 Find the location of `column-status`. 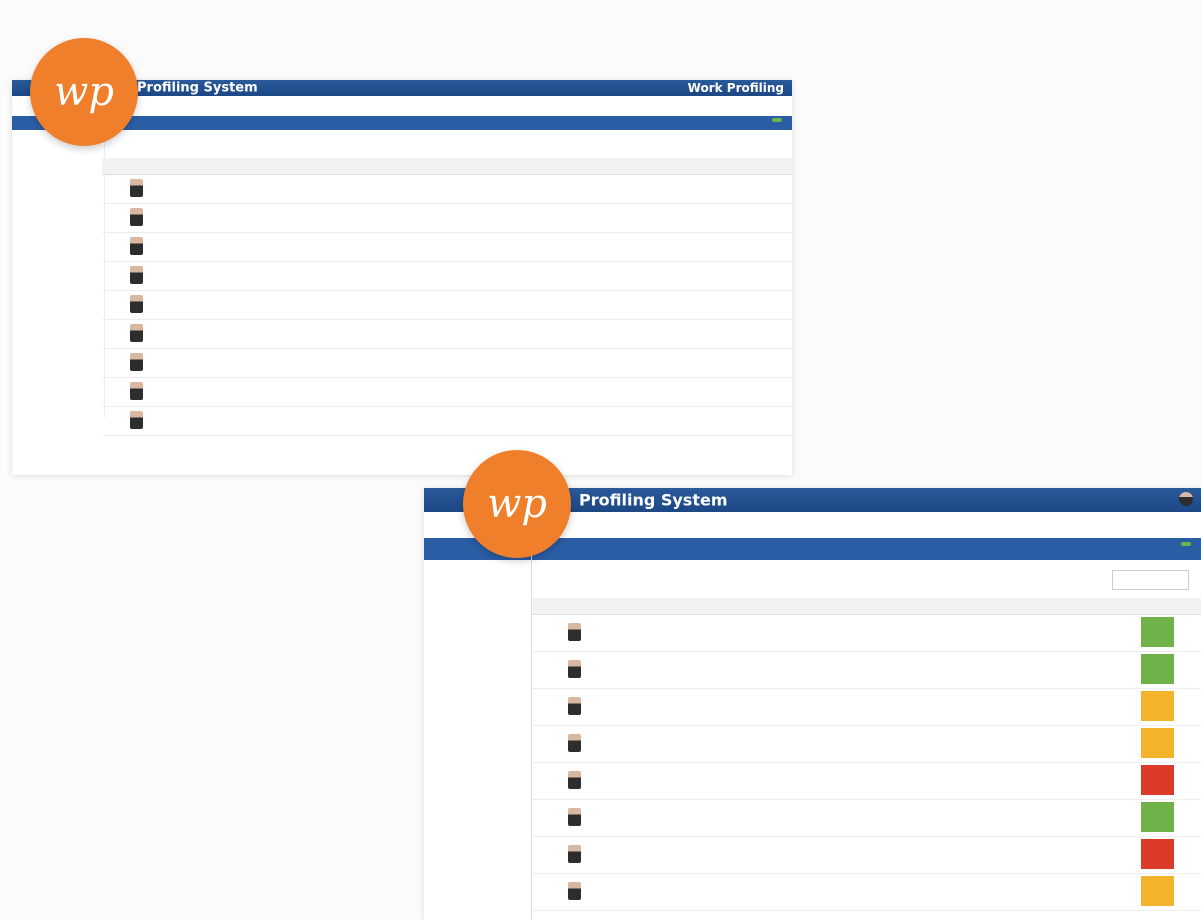

column-status is located at coordinates (1158, 606).